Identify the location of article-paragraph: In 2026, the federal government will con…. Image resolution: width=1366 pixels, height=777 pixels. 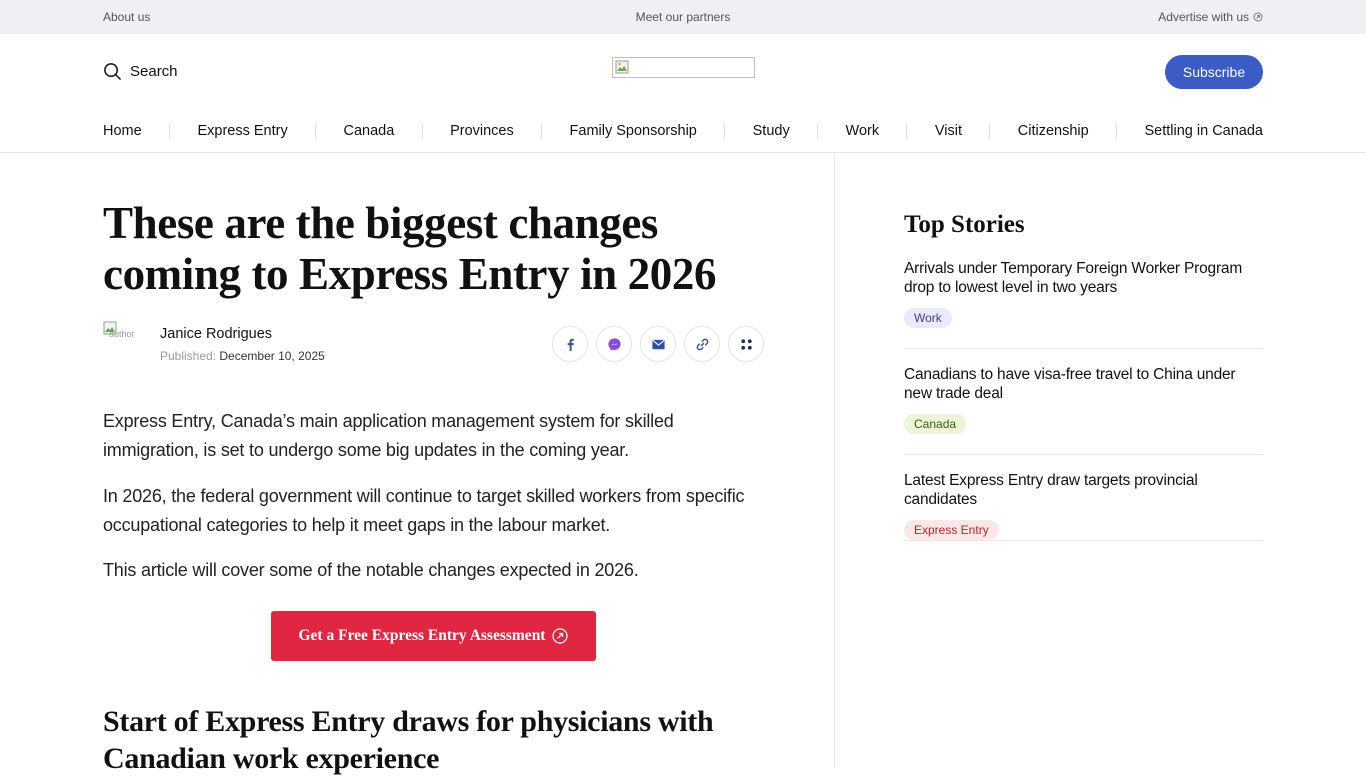
(424, 510).